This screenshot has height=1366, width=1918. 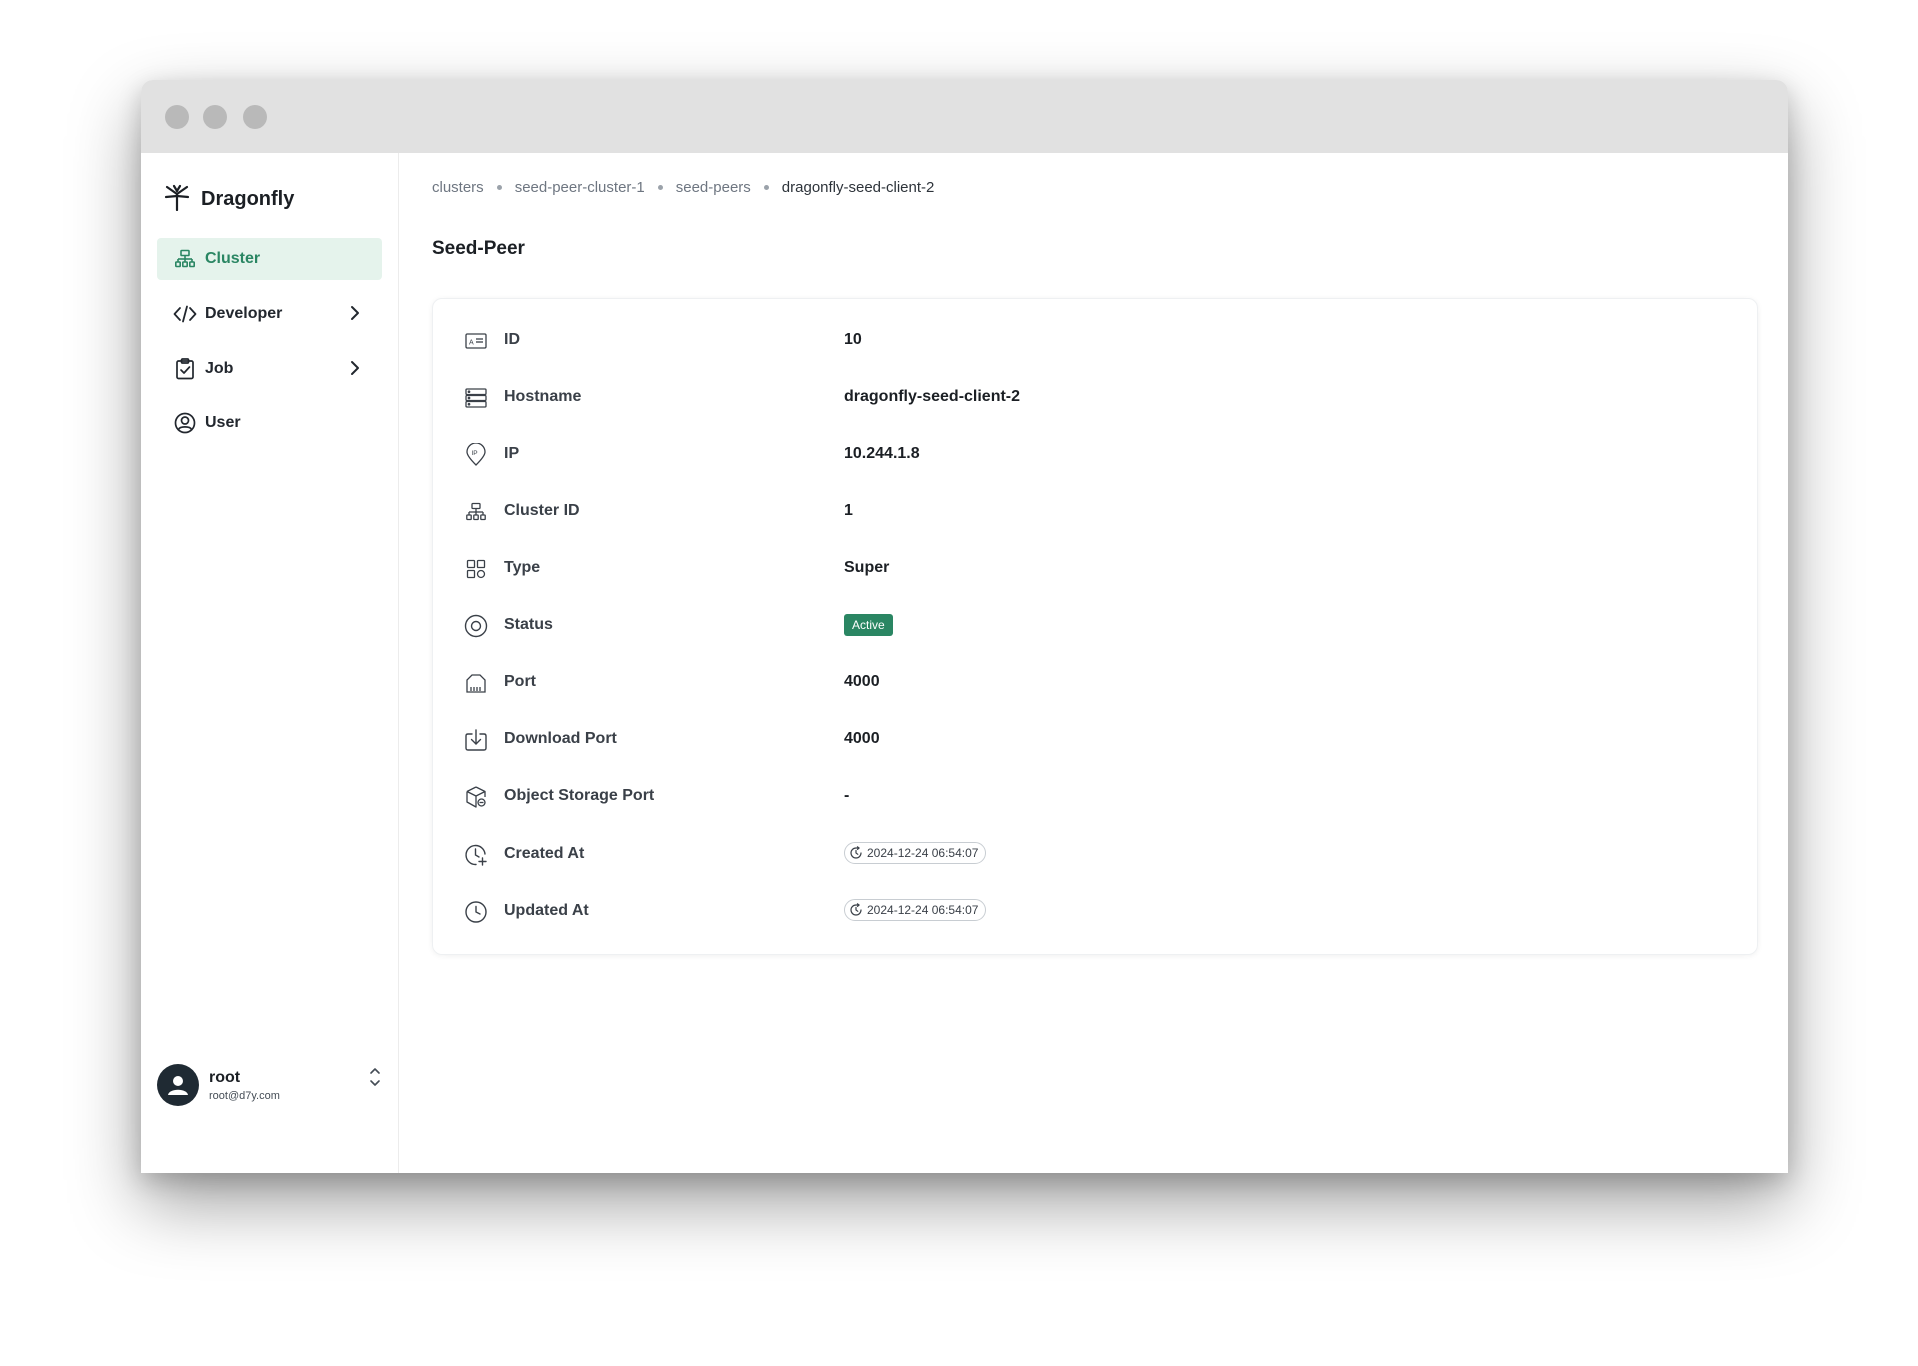 I want to click on detail-row-updated-at: Updated At 2024-12-24 06:54:07, so click(x=725, y=912).